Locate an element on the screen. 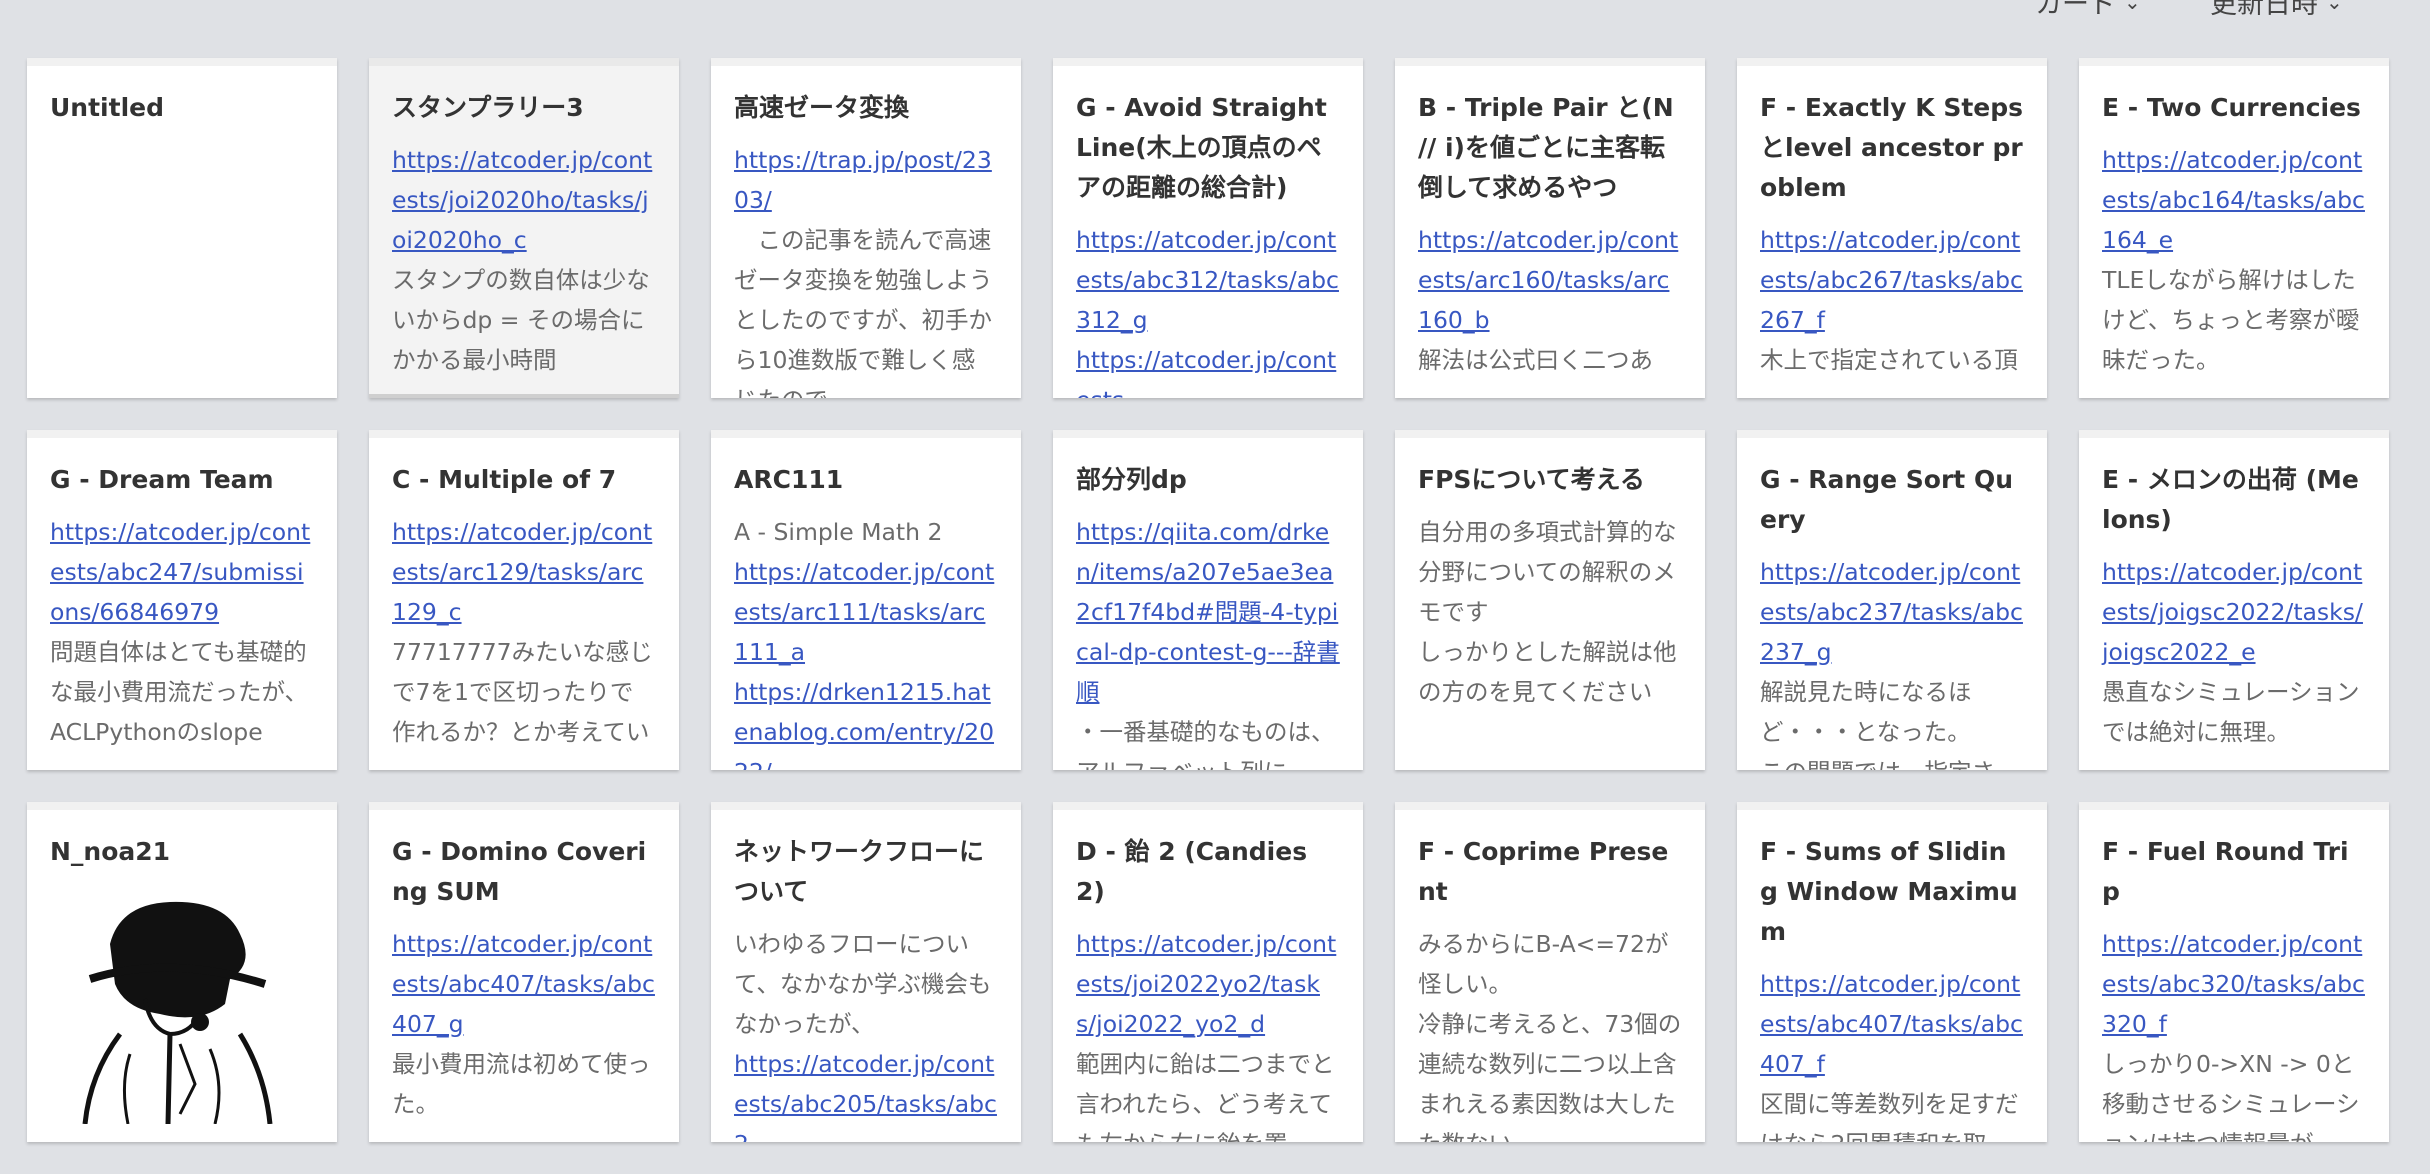  card-paragraph: https://atcoder.jp/contests is located at coordinates (1208, 369).